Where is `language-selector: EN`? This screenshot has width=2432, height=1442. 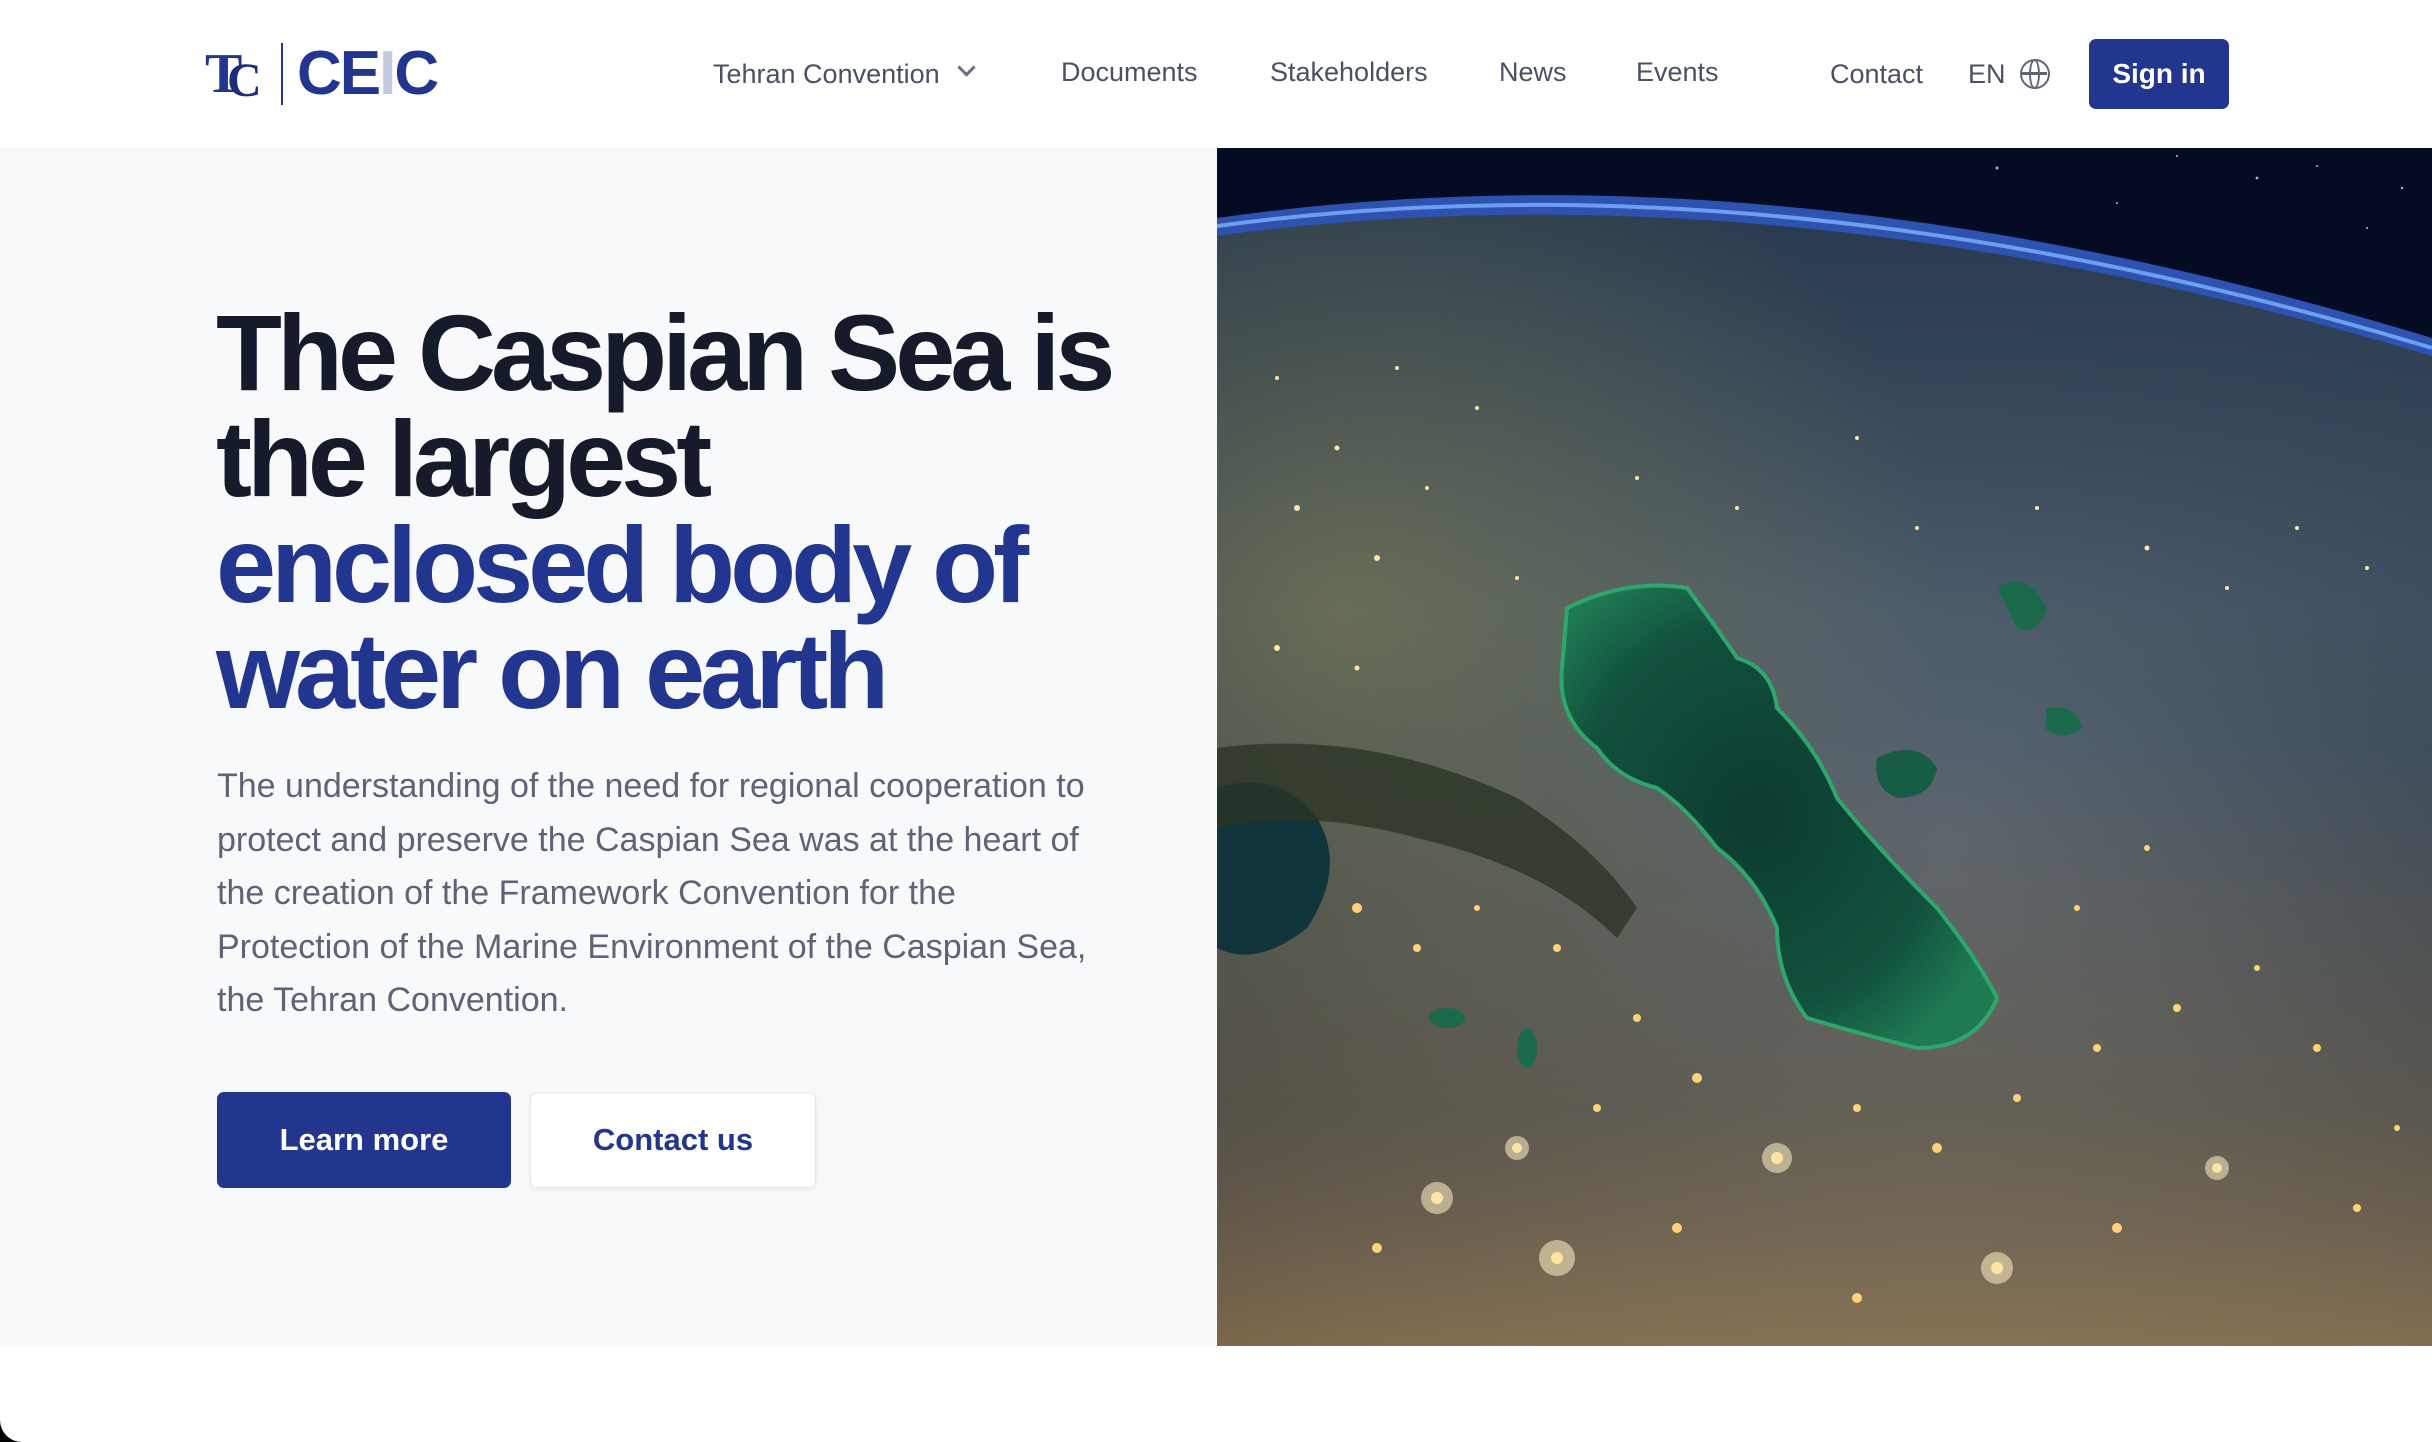 language-selector: EN is located at coordinates (2009, 74).